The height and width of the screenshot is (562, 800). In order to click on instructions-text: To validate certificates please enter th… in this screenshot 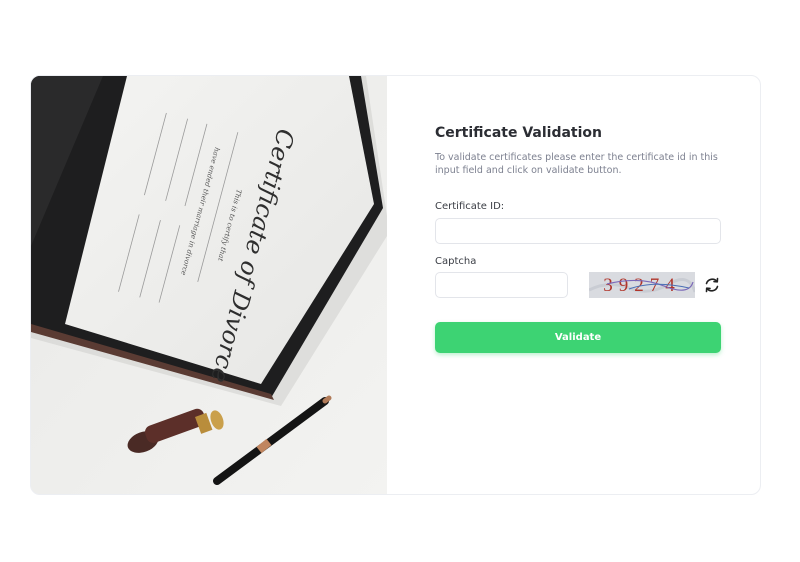, I will do `click(576, 164)`.